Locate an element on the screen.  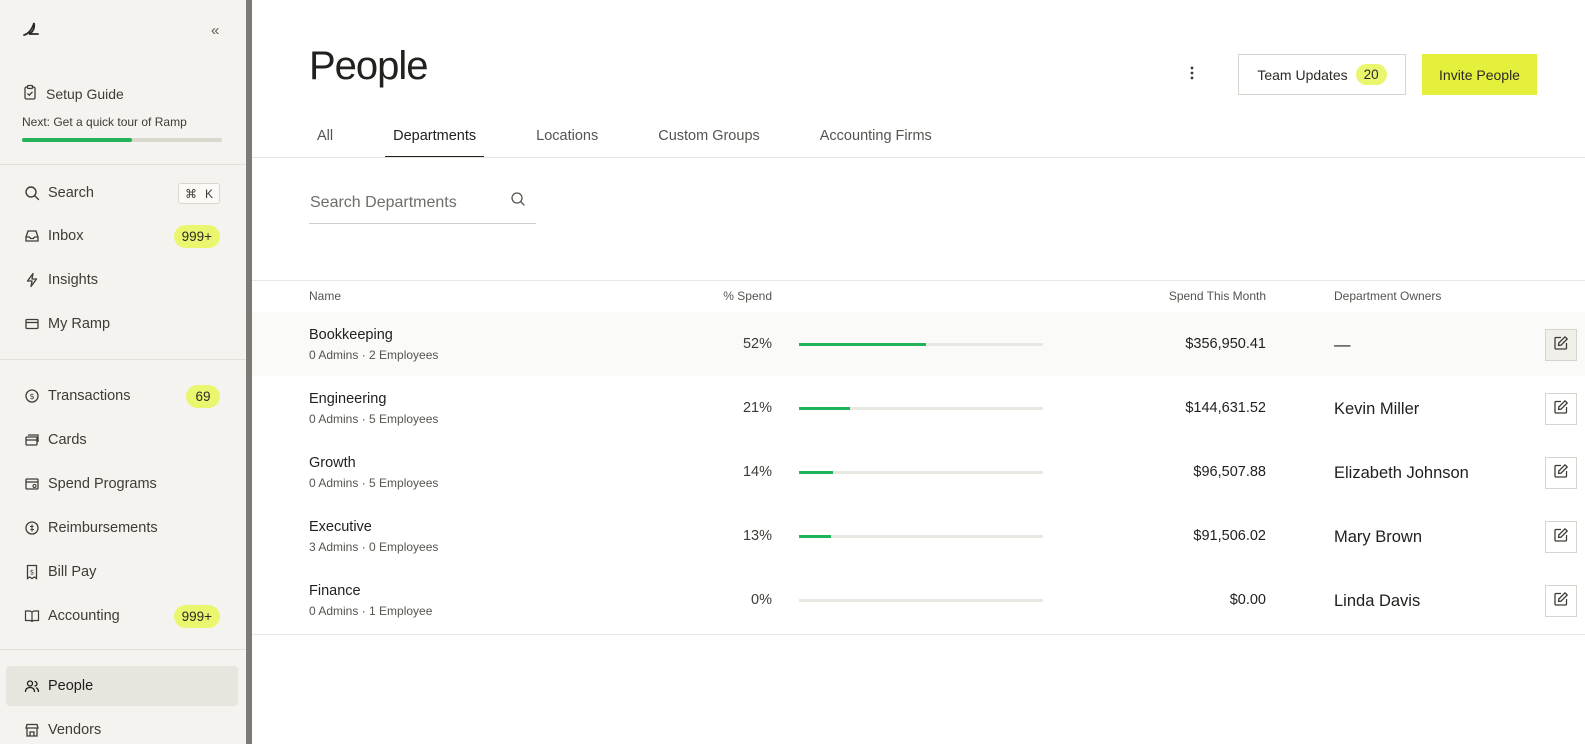
sidebar-item-people: People is located at coordinates (122, 686).